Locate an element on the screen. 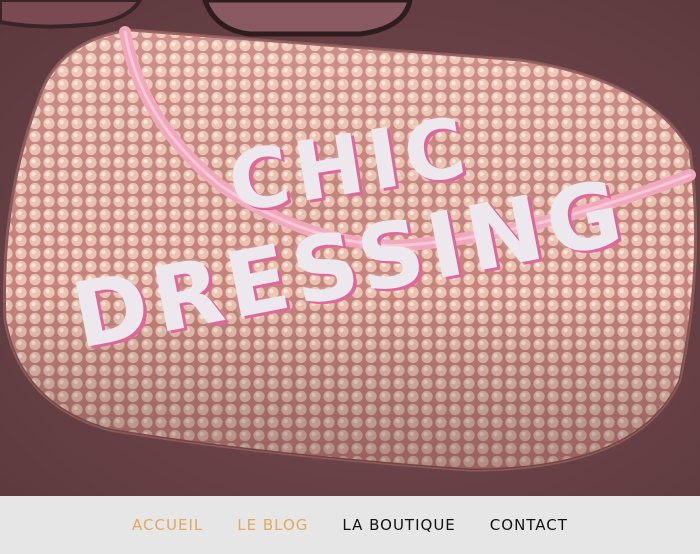 This screenshot has height=554, width=700. nav-item-le-blog: LE BLOG is located at coordinates (272, 525).